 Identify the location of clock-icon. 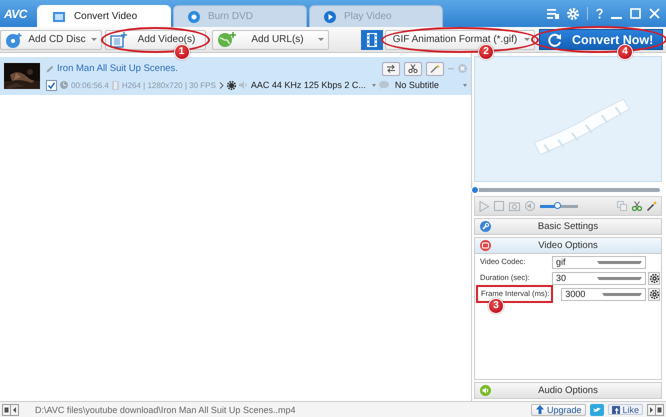
(64, 85).